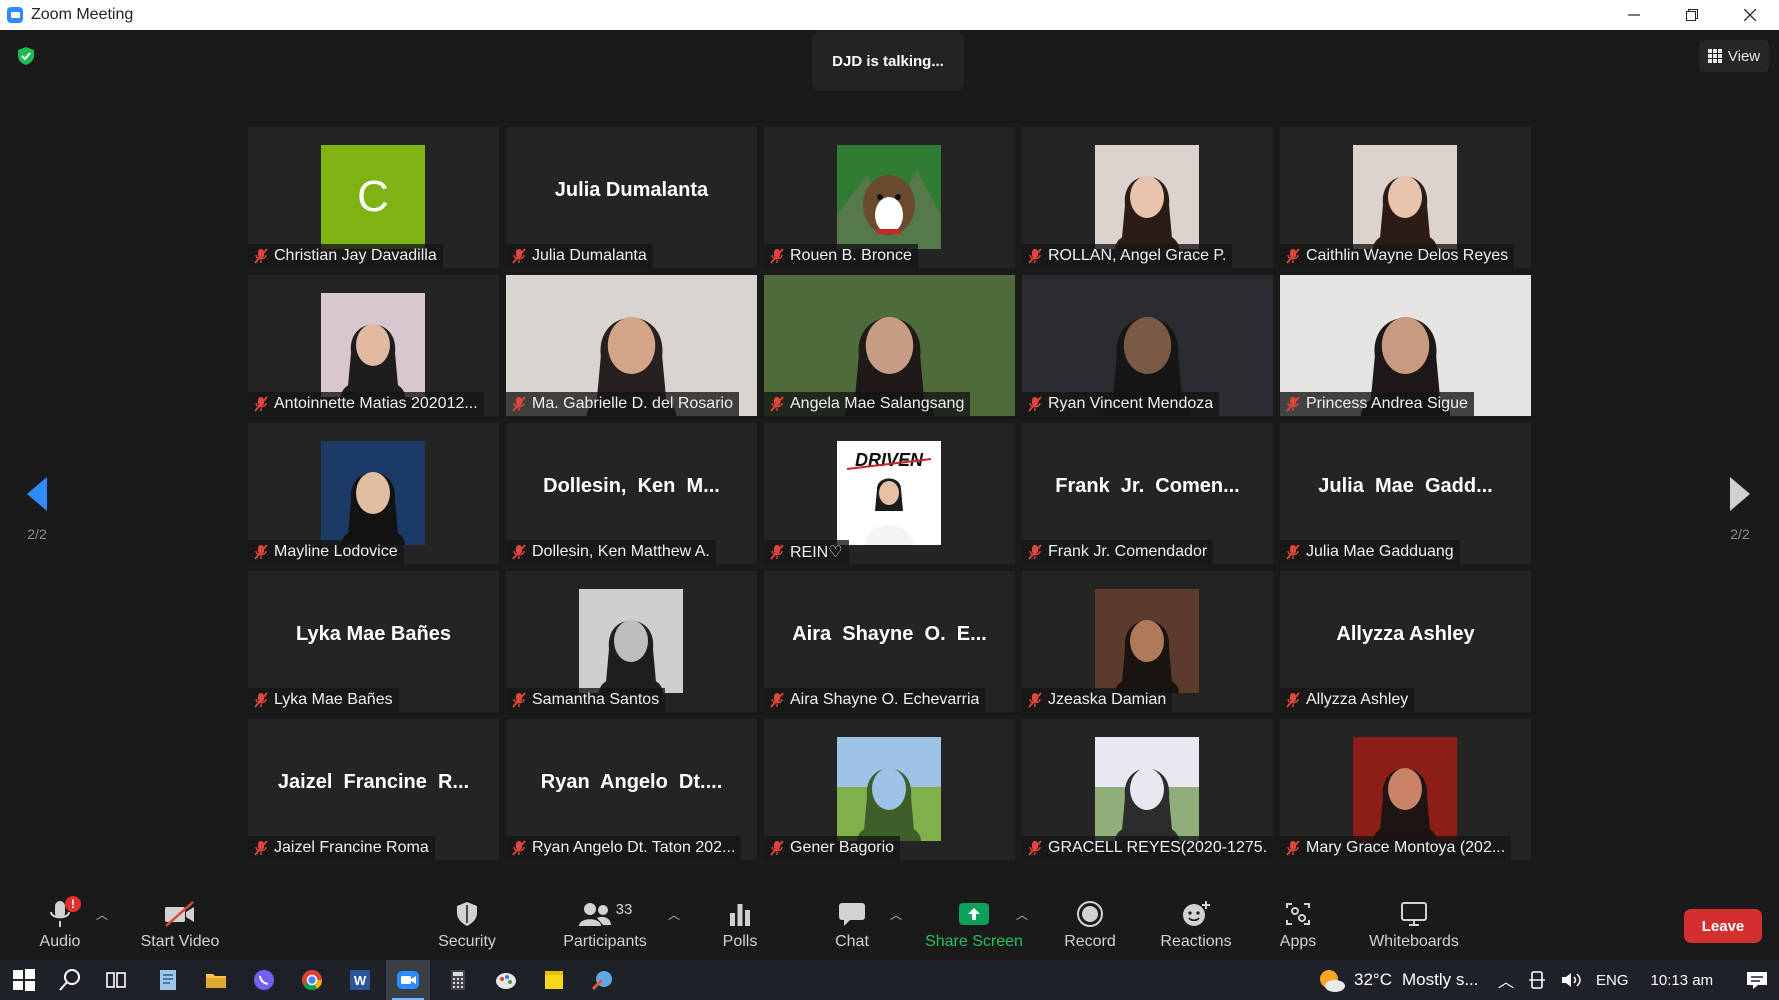 Image resolution: width=1779 pixels, height=1000 pixels. I want to click on view-button: View, so click(1734, 56).